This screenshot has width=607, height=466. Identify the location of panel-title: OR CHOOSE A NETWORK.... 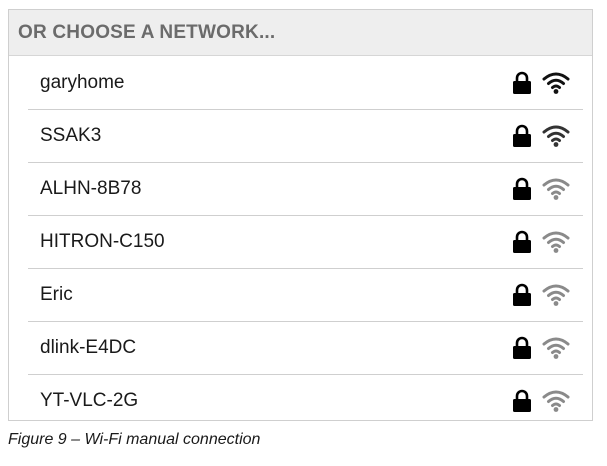
(147, 32).